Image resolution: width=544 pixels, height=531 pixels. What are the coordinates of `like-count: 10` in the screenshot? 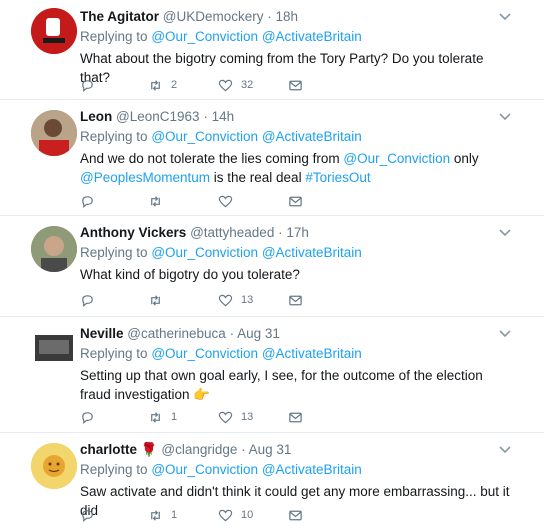 It's located at (247, 515).